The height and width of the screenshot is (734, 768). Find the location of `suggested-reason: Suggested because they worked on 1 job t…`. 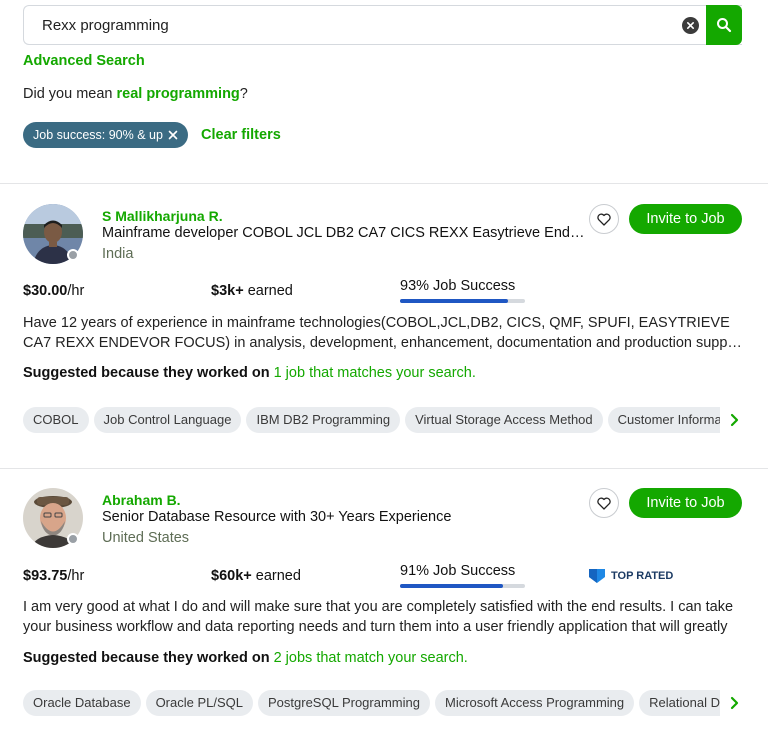

suggested-reason: Suggested because they worked on 1 job t… is located at coordinates (249, 373).